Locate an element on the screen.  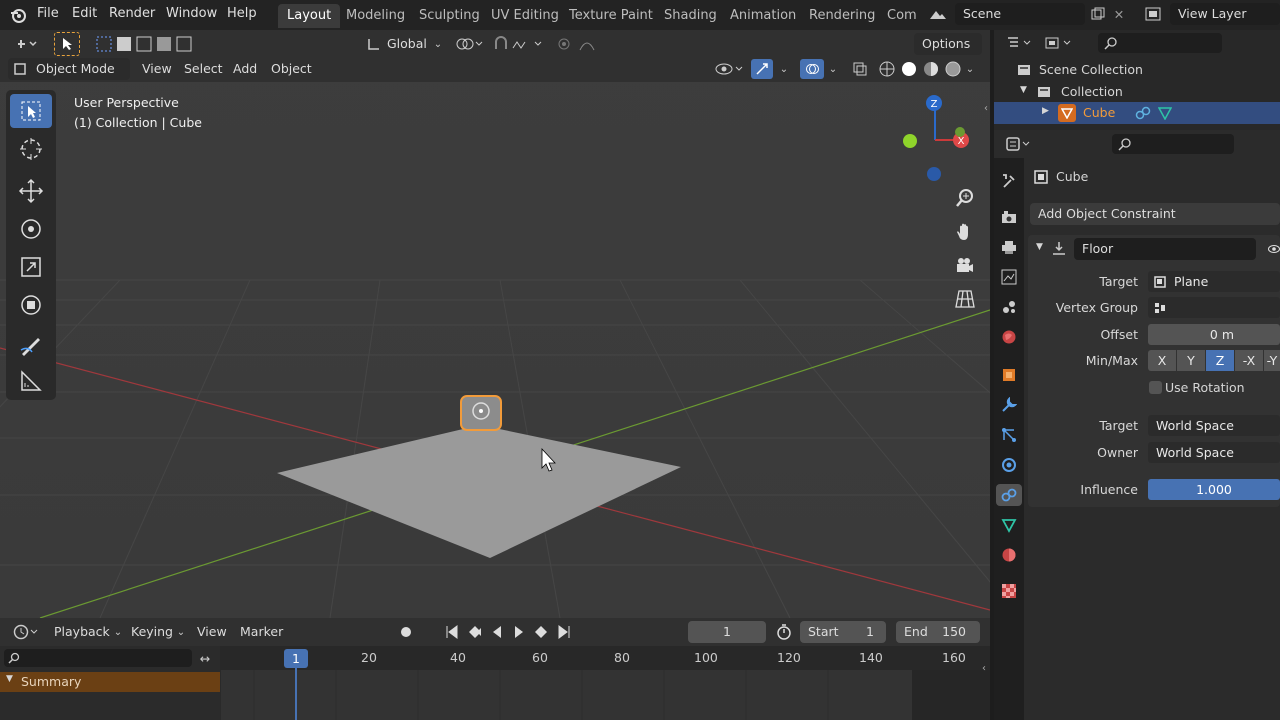
constraint-tab-icon is located at coordinates (1009, 495).